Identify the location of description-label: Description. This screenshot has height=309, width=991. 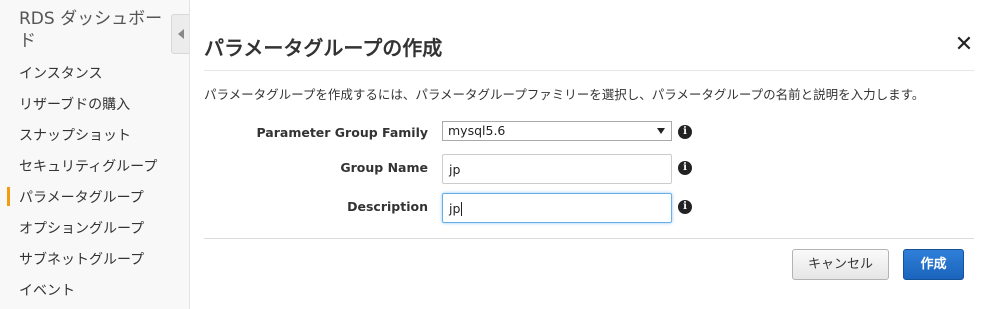
(387, 206).